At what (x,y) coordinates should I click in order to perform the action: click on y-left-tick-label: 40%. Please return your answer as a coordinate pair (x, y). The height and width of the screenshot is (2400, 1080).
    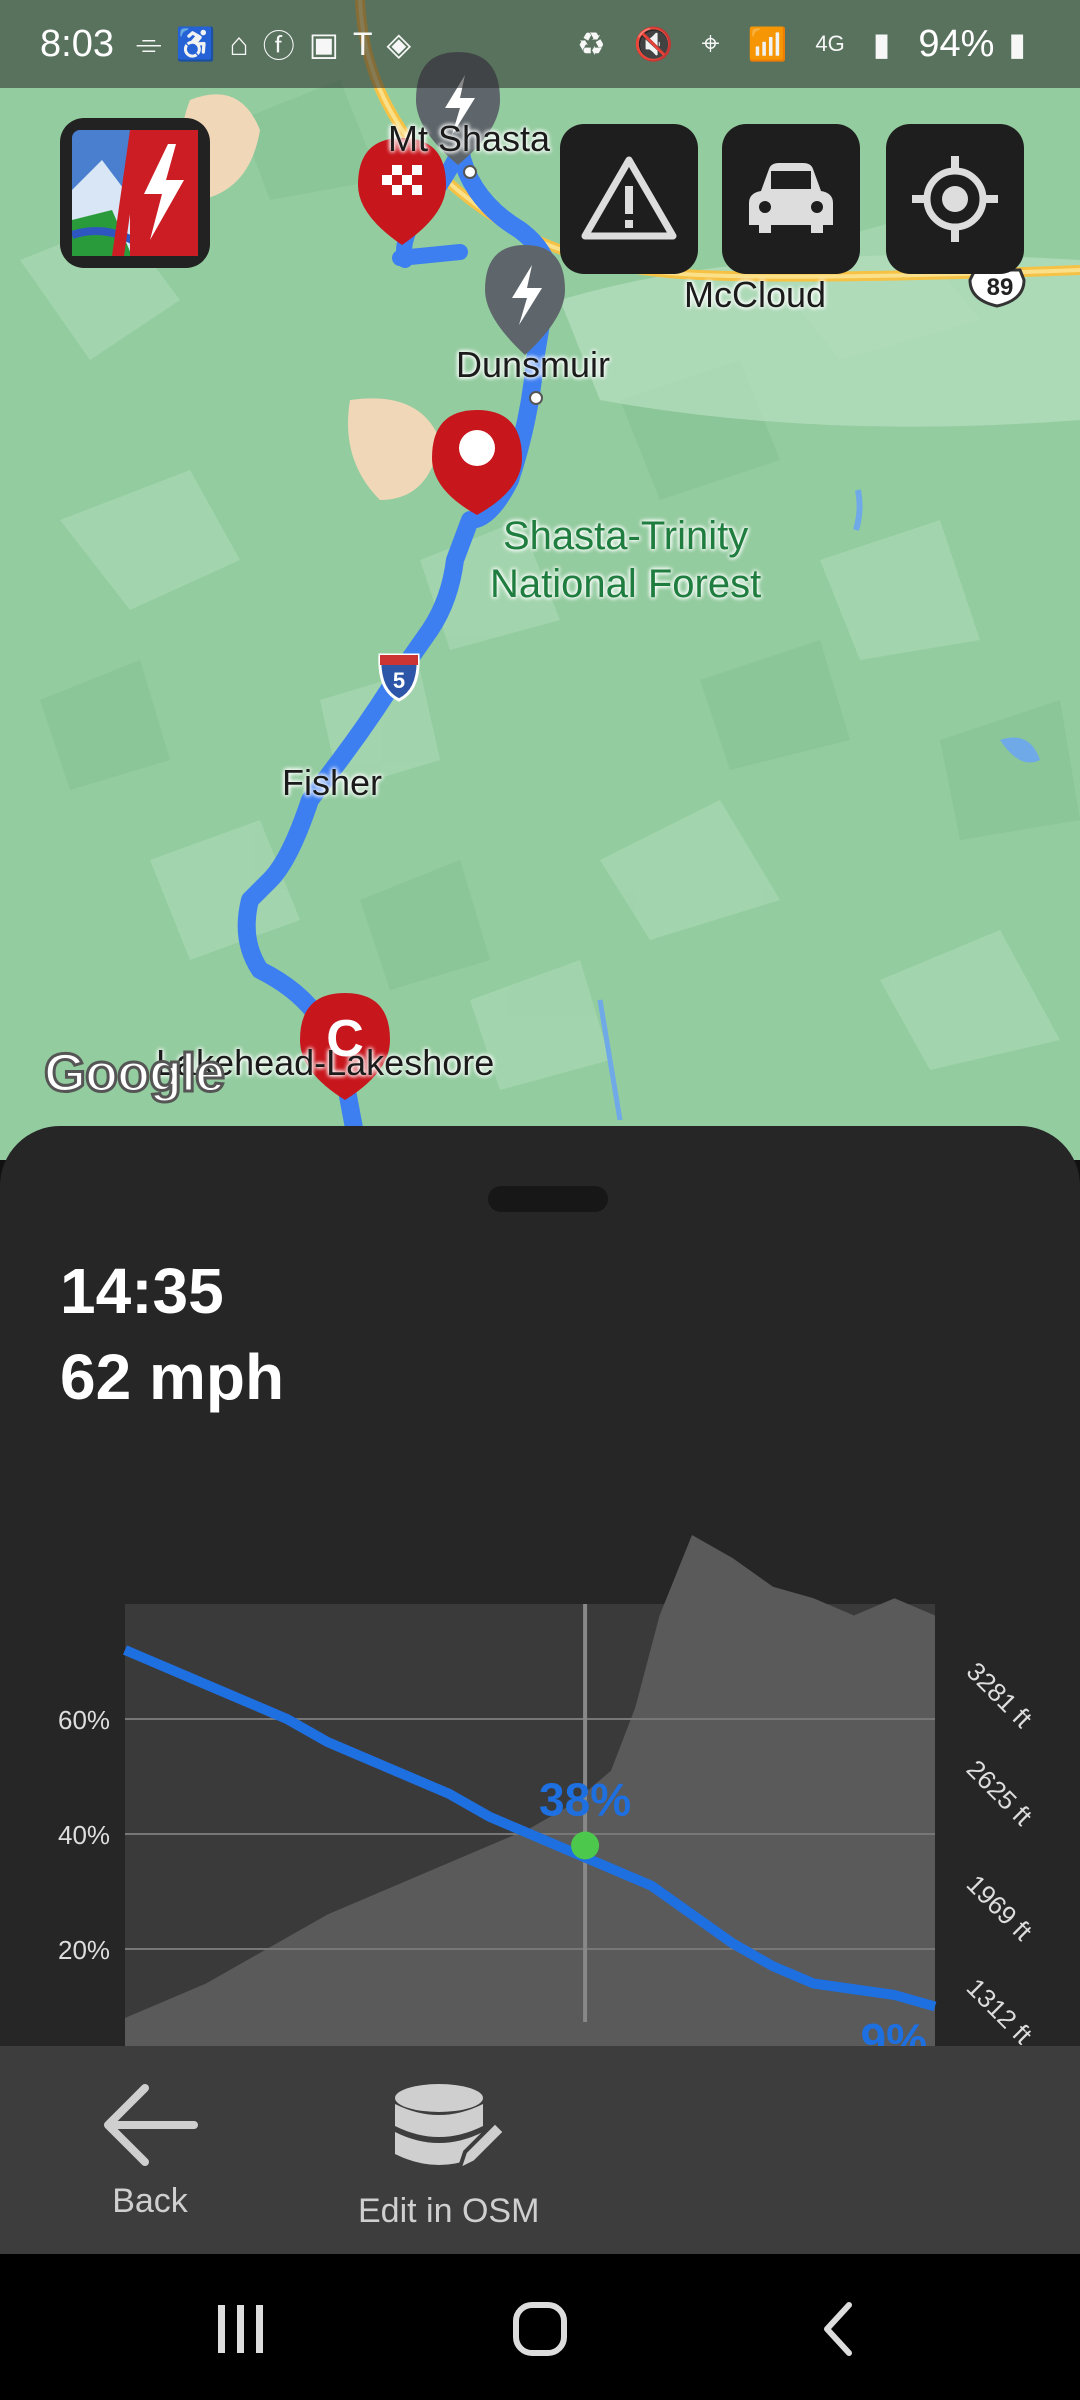
    Looking at the image, I should click on (84, 1835).